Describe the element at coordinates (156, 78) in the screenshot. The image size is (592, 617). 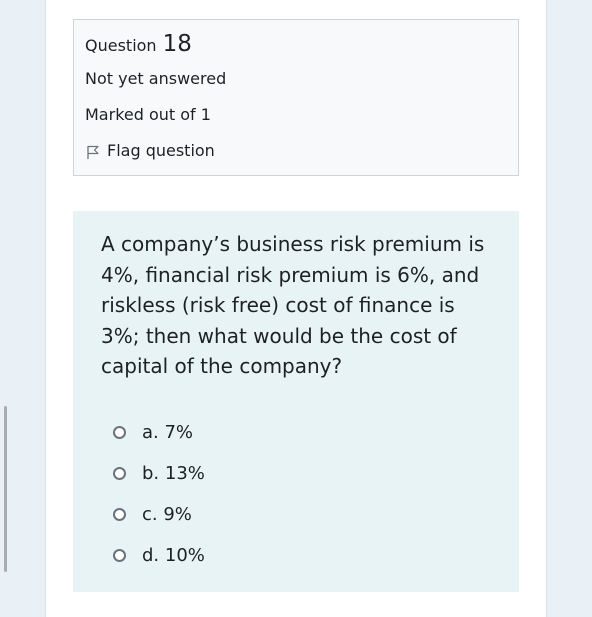
I see `question-state: Not yet answered` at that location.